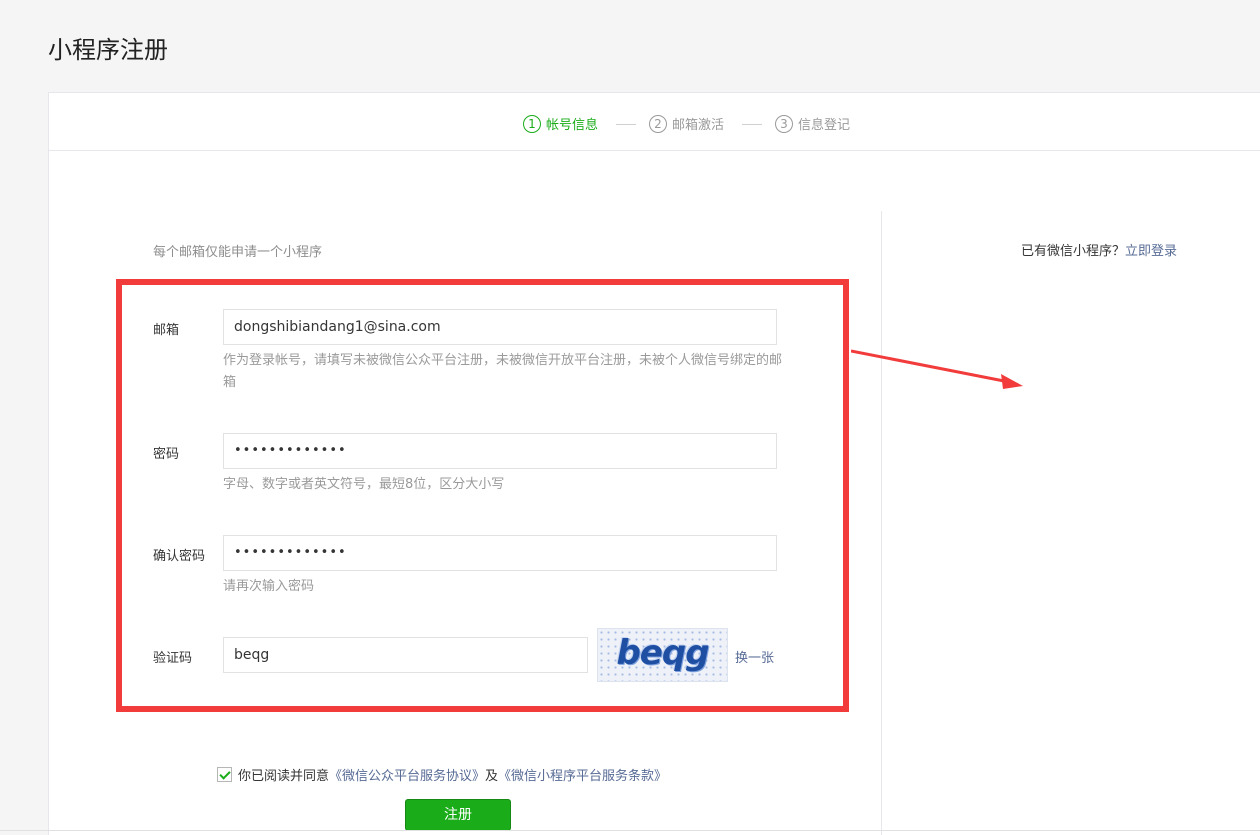 This screenshot has width=1260, height=835. I want to click on step-number: 3, so click(784, 123).